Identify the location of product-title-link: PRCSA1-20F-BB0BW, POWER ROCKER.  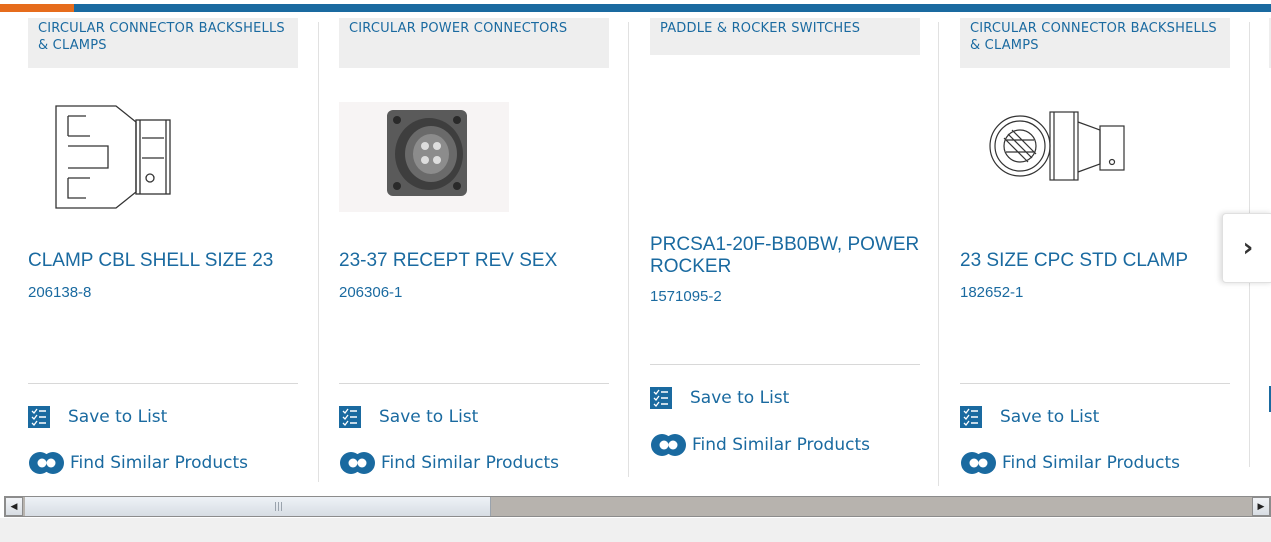
(790, 256).